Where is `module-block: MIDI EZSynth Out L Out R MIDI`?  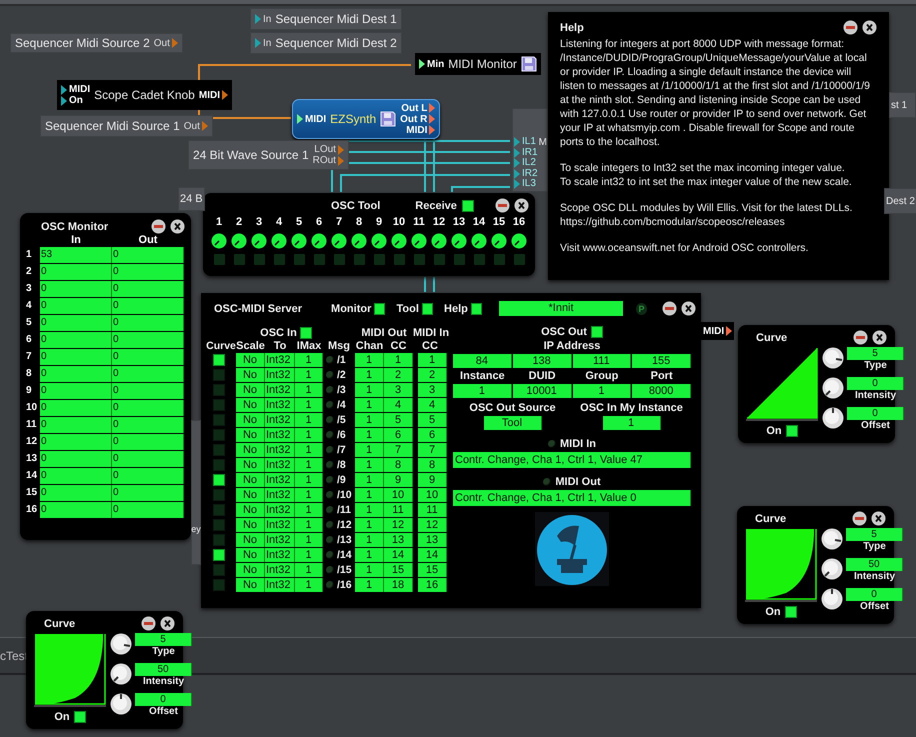
module-block: MIDI EZSynth Out L Out R MIDI is located at coordinates (366, 119).